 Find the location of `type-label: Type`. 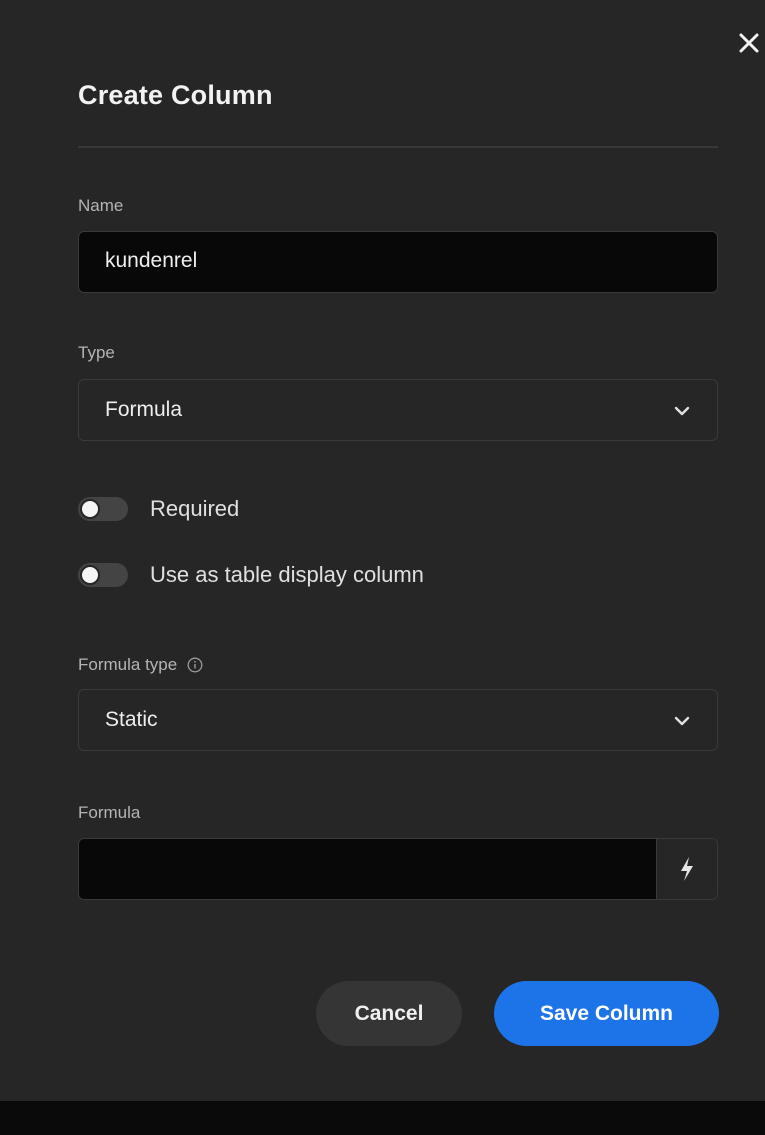

type-label: Type is located at coordinates (96, 353).